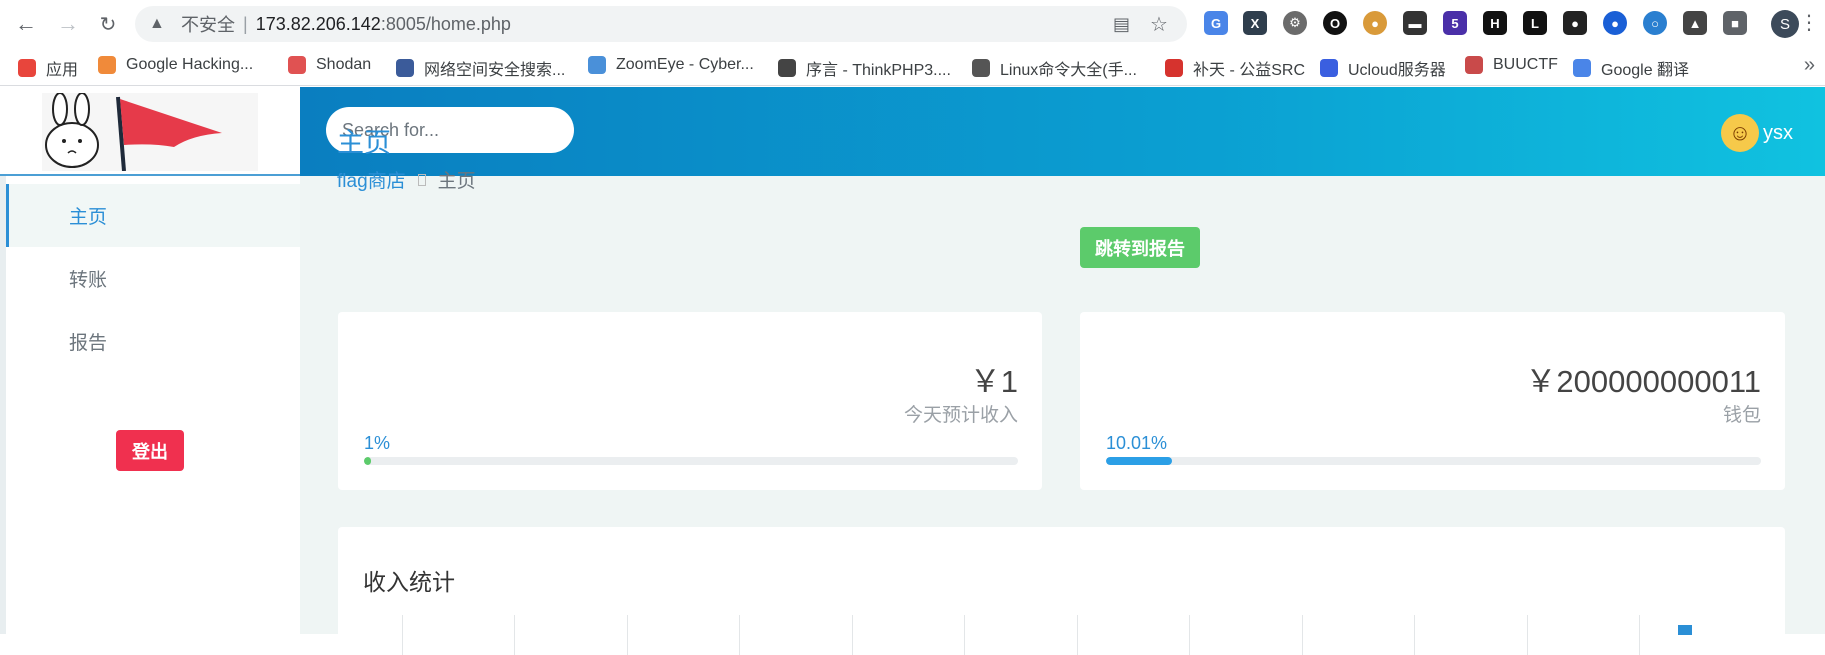 This screenshot has height=655, width=1825. What do you see at coordinates (1295, 23) in the screenshot?
I see `gear-extension-icon: ⚙` at bounding box center [1295, 23].